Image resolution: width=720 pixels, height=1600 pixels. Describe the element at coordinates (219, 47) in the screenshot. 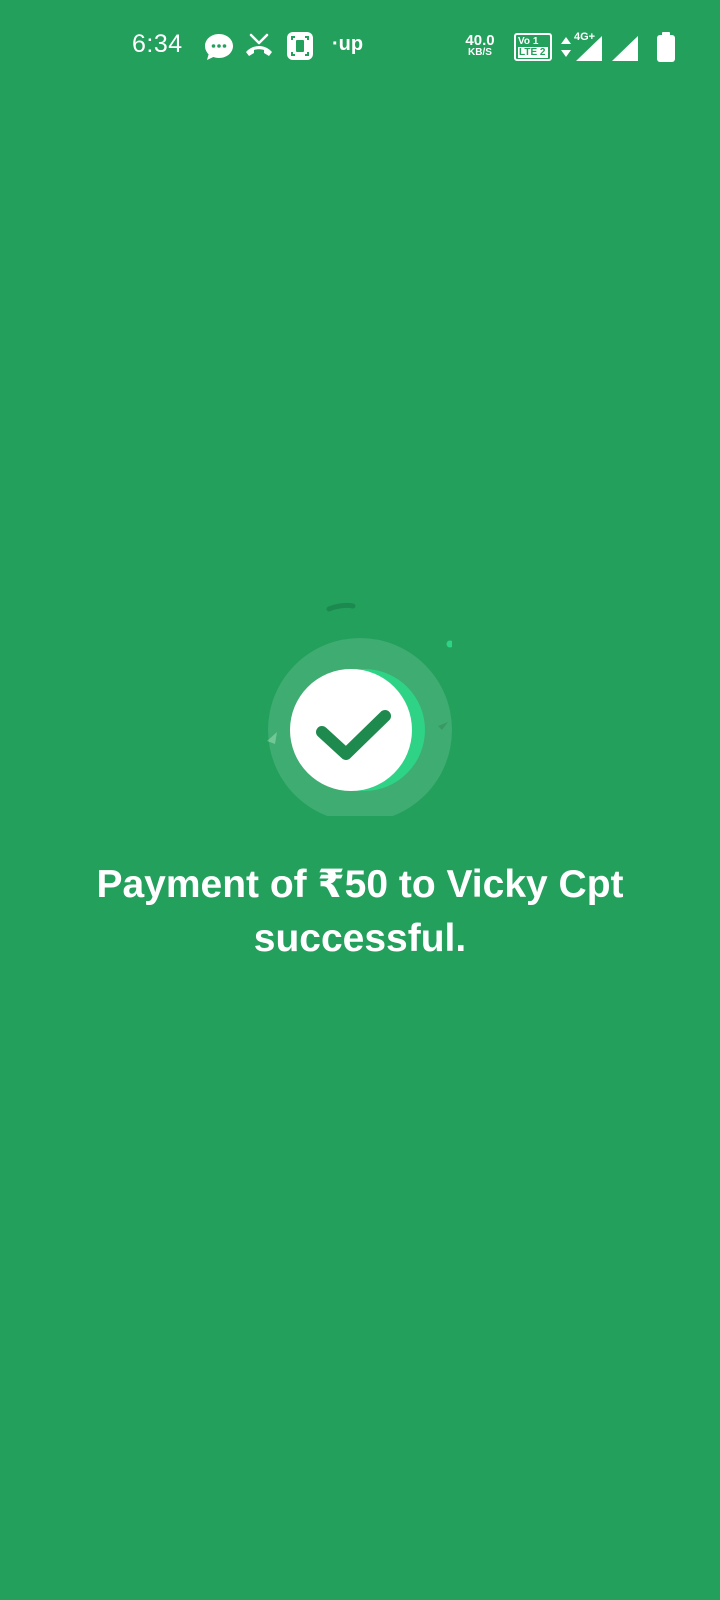

I see `messages-icon` at that location.